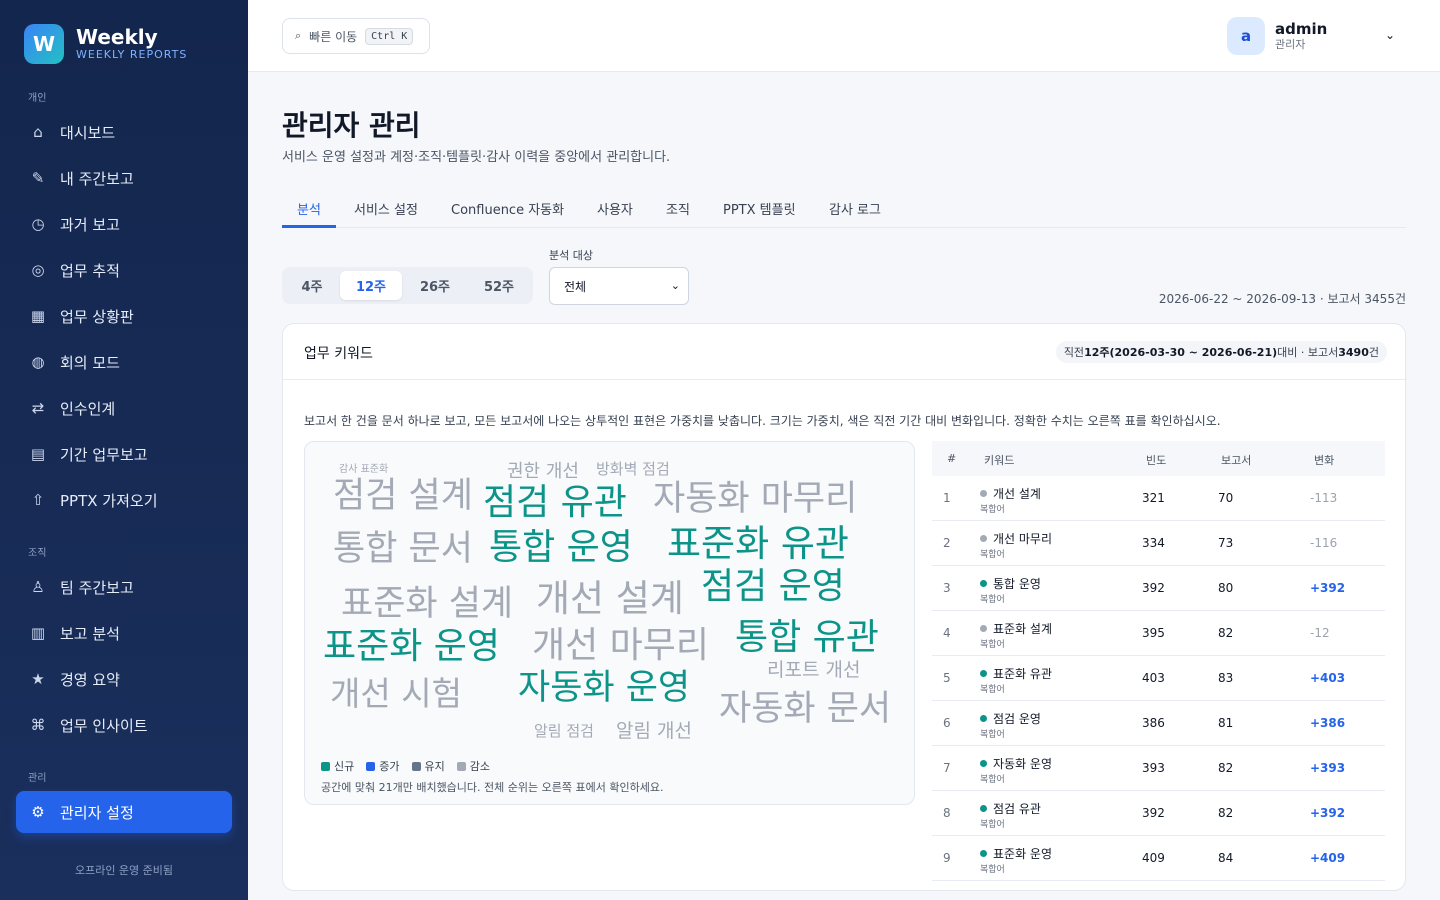 The width and height of the screenshot is (1440, 900). I want to click on tab-pptx-template: PPTX 템플릿, so click(759, 208).